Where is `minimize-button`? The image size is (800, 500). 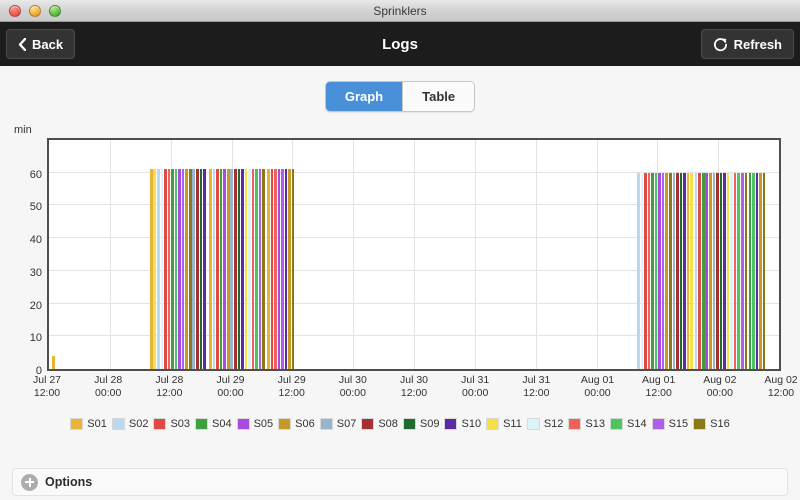
minimize-button is located at coordinates (35, 10).